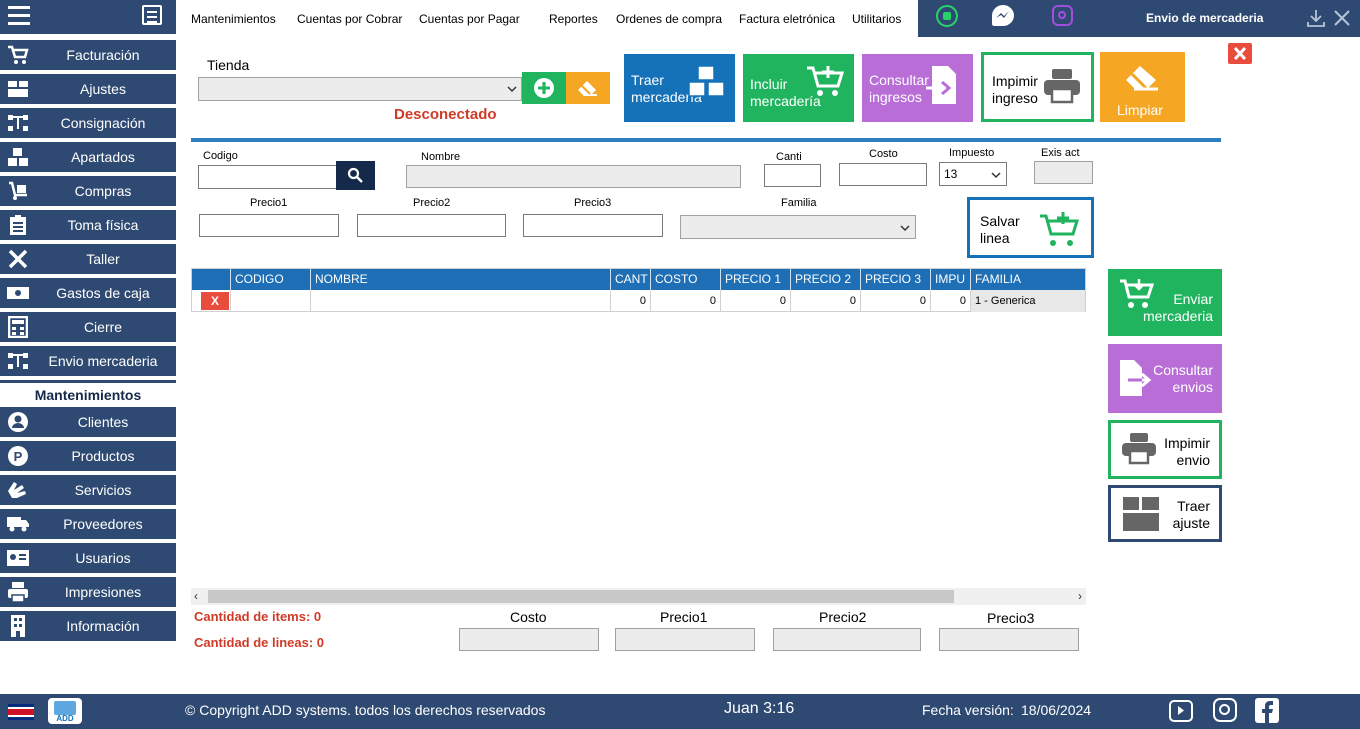 This screenshot has width=1360, height=729. I want to click on menu-mantenimientos: Mantenimientos, so click(233, 19).